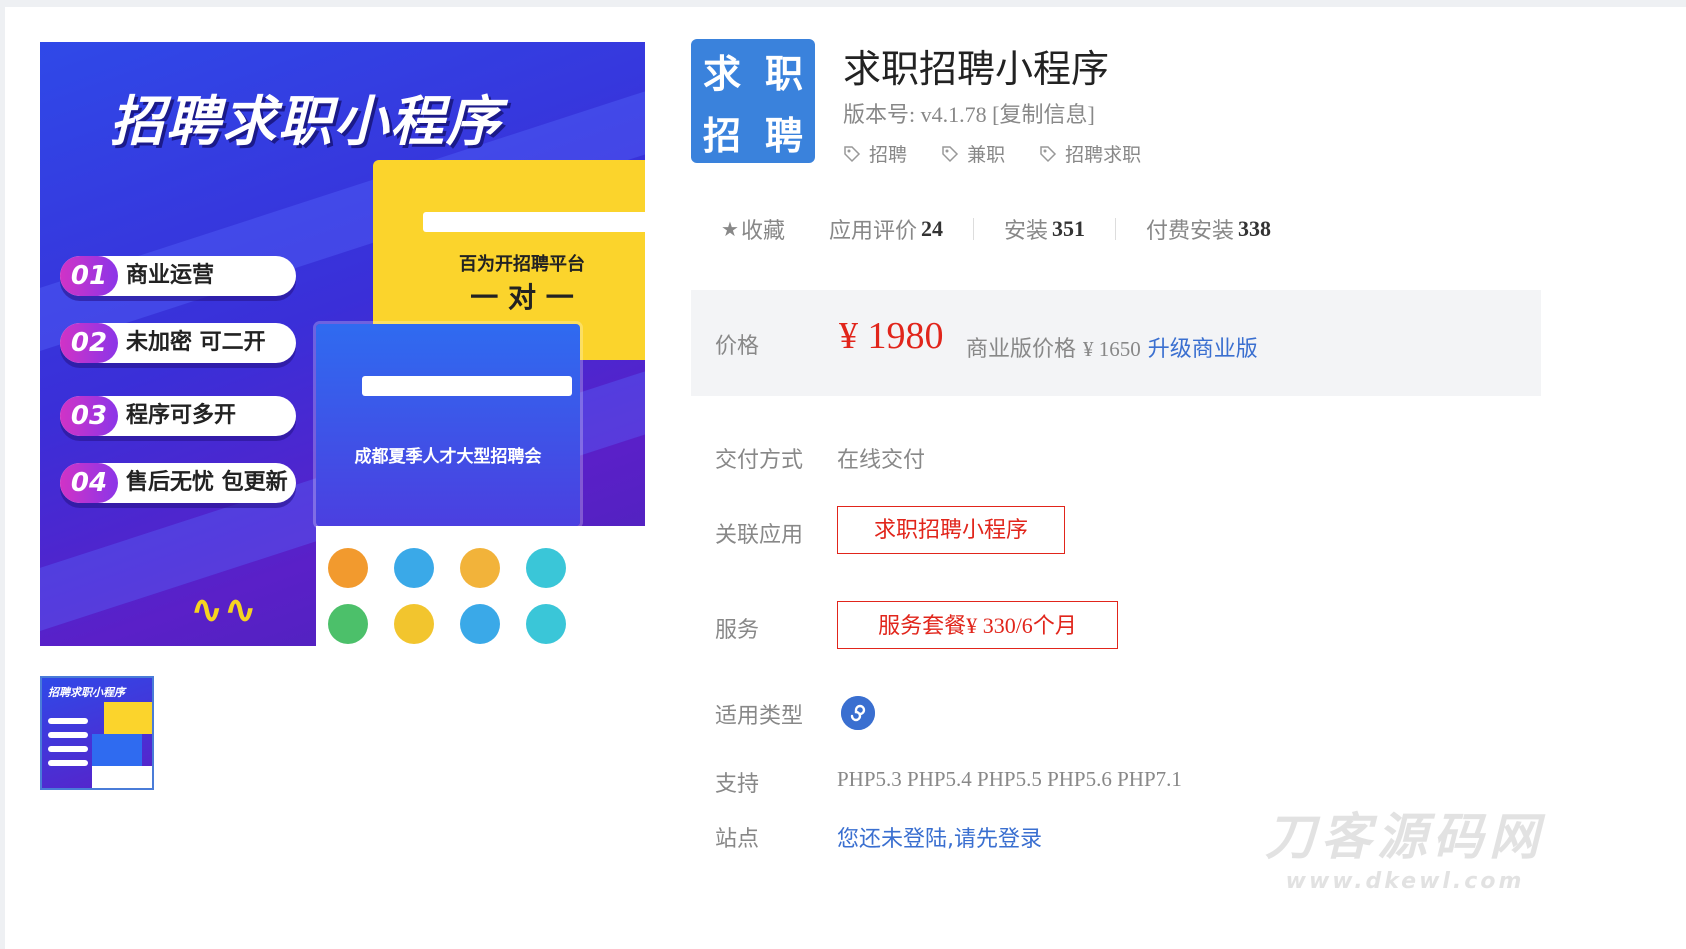 This screenshot has width=1686, height=949. I want to click on feature-pill: 01 商业运营, so click(178, 276).